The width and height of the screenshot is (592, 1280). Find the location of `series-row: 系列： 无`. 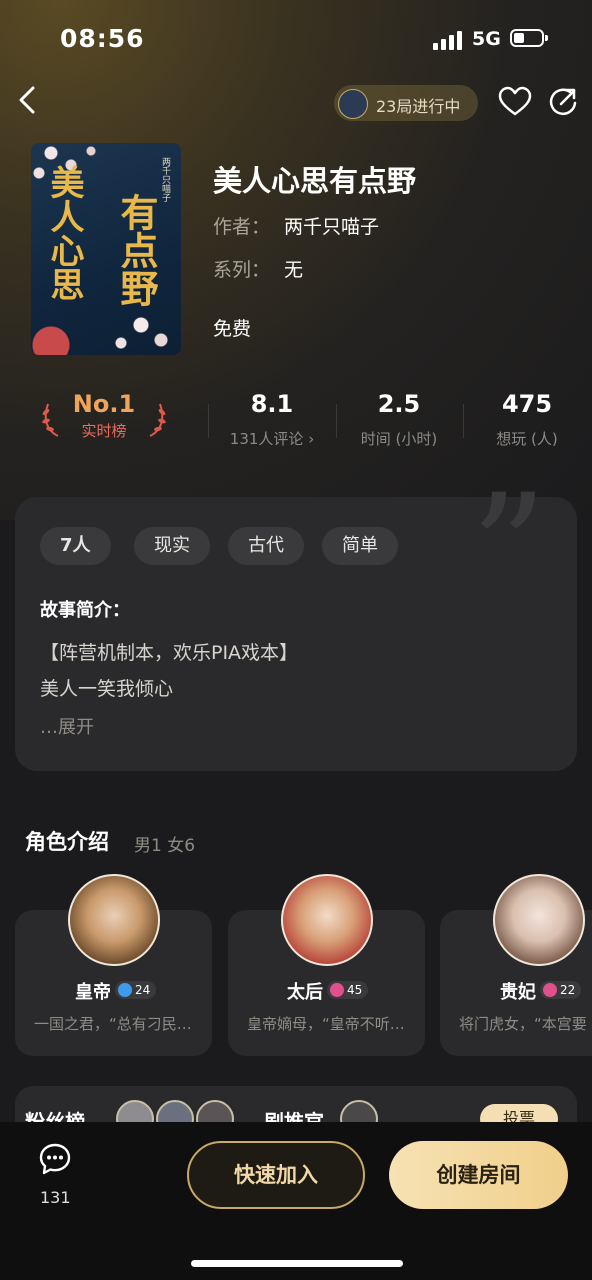

series-row: 系列： 无 is located at coordinates (258, 268).